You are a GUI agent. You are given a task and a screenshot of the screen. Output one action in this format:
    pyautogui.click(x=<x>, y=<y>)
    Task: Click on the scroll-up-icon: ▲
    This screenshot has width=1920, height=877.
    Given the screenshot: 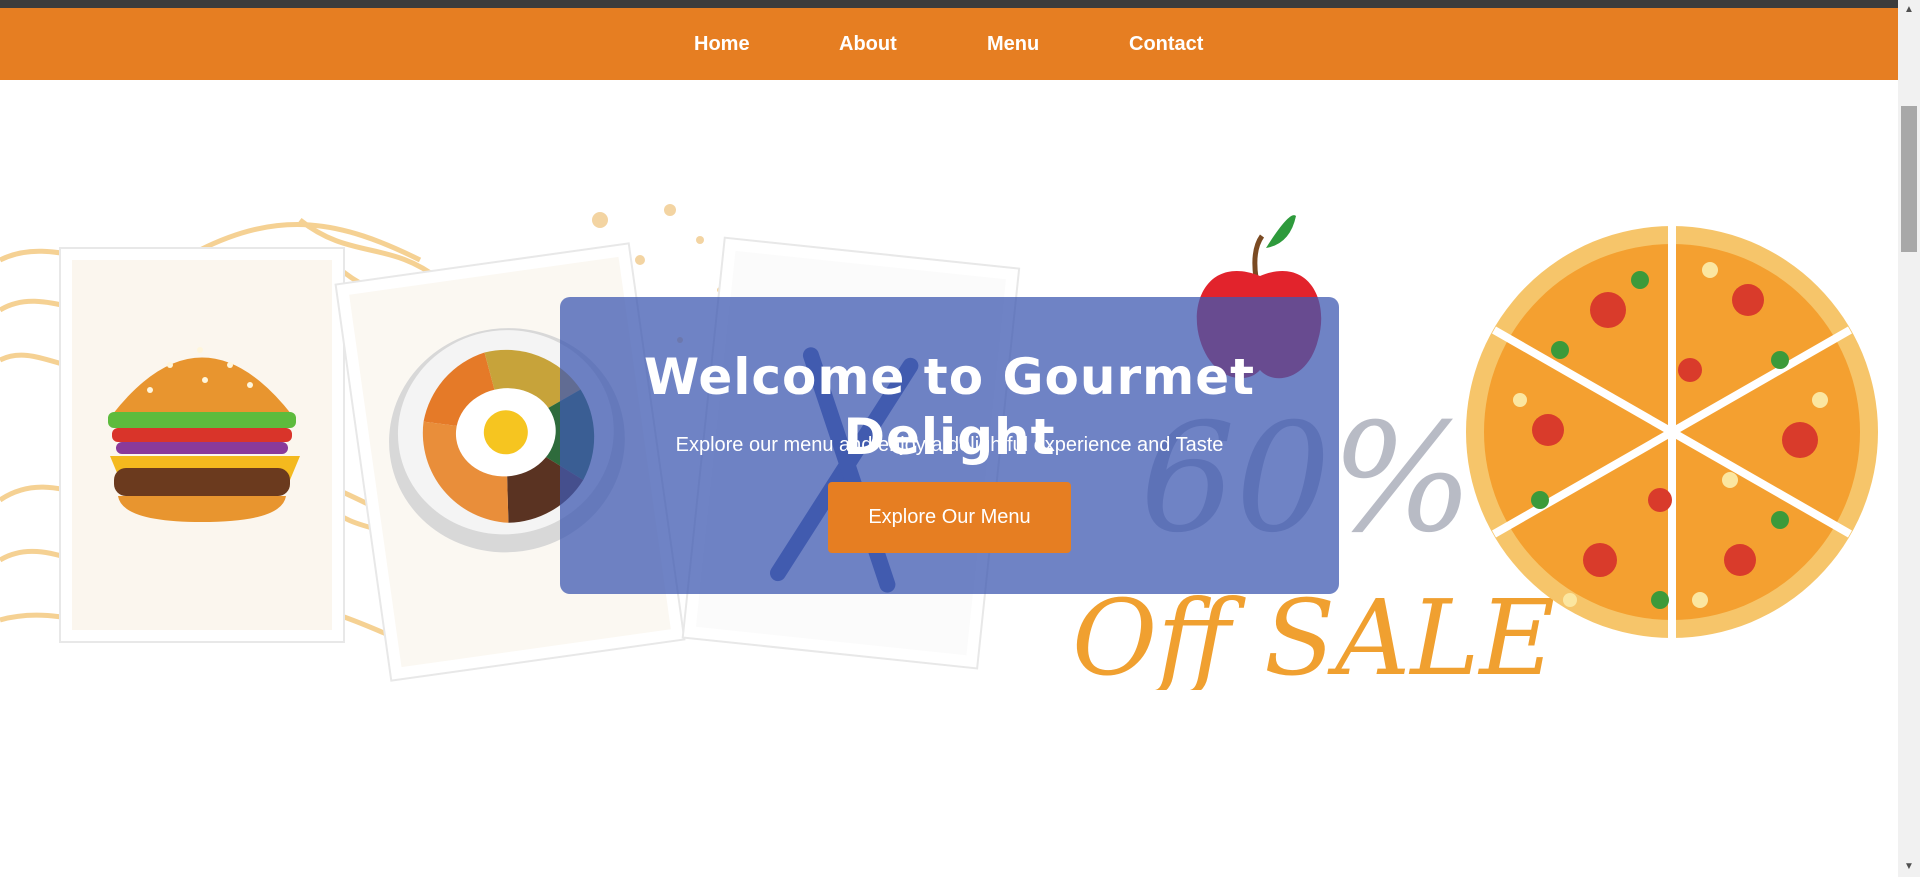 What is the action you would take?
    pyautogui.click(x=1909, y=10)
    